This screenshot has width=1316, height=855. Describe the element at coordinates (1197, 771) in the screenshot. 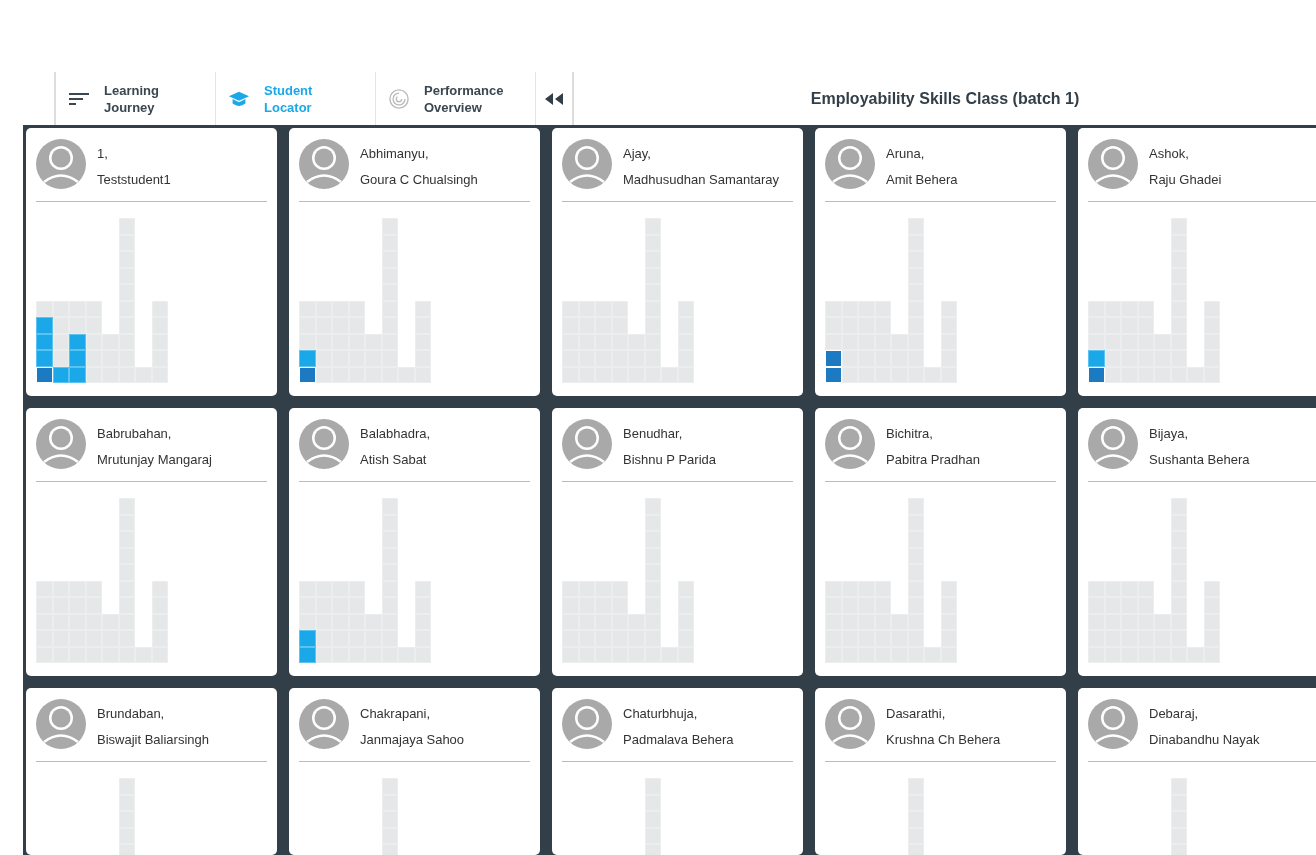

I see `student-card: Debaraj, Dinabandhu Nayak` at that location.